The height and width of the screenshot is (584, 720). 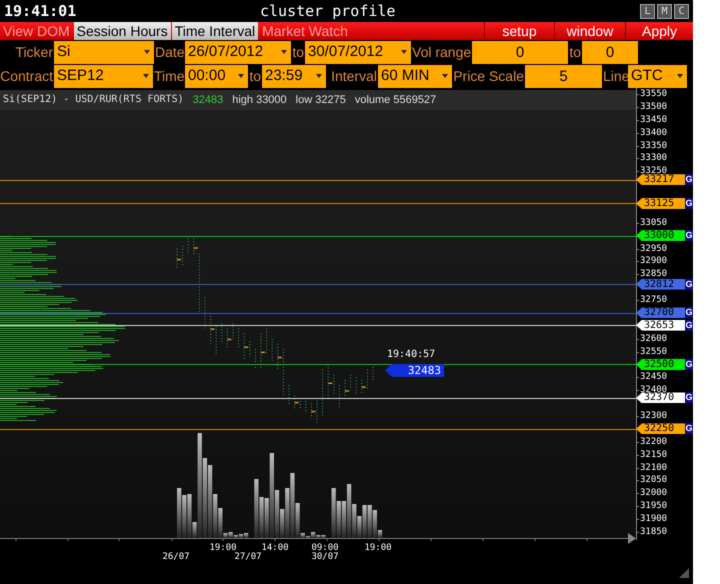 I want to click on field-label: Contract, so click(x=26, y=76).